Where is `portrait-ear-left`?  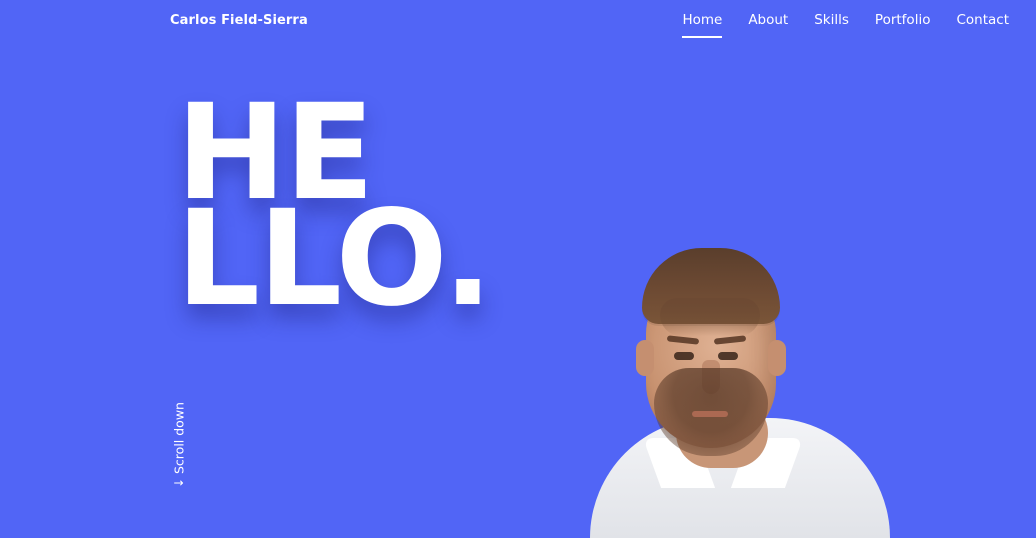
portrait-ear-left is located at coordinates (645, 358).